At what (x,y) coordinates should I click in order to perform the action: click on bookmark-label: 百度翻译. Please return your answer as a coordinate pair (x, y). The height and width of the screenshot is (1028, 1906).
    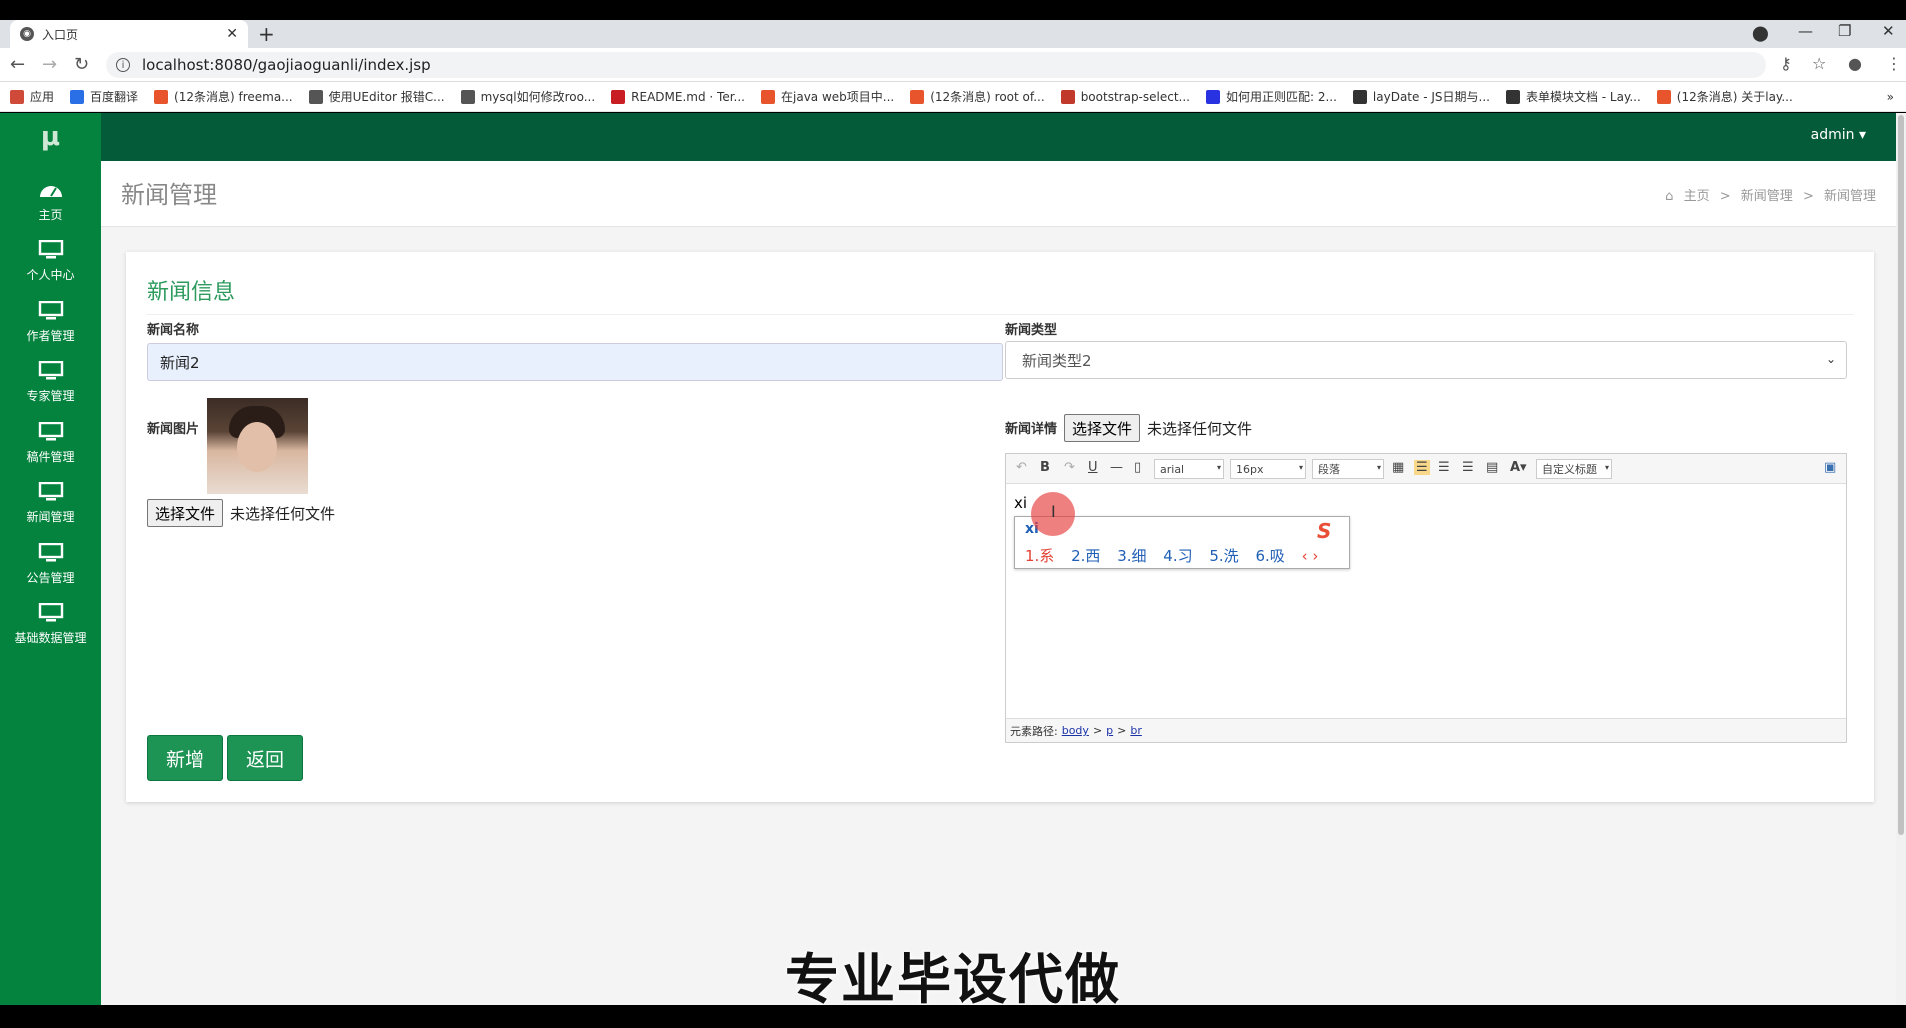
    Looking at the image, I should click on (114, 97).